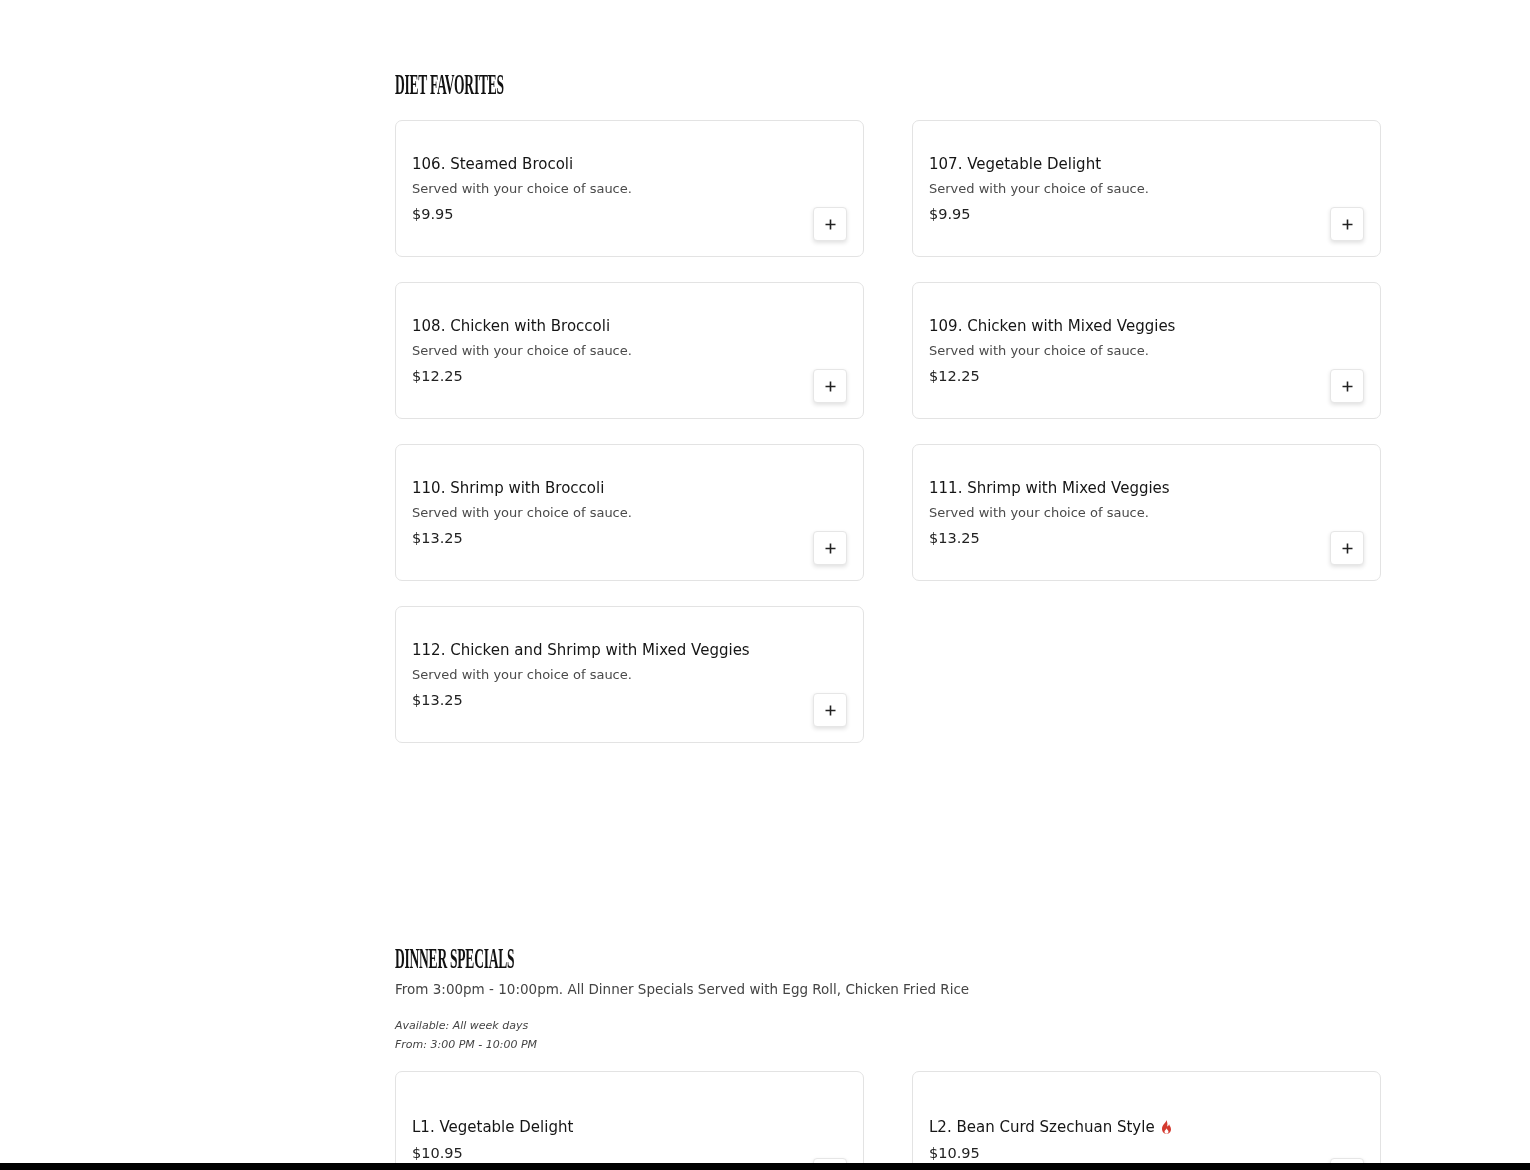 The width and height of the screenshot is (1530, 1170). What do you see at coordinates (1052, 326) in the screenshot?
I see `item-name: 109. Chicken with Mixed Veggies` at bounding box center [1052, 326].